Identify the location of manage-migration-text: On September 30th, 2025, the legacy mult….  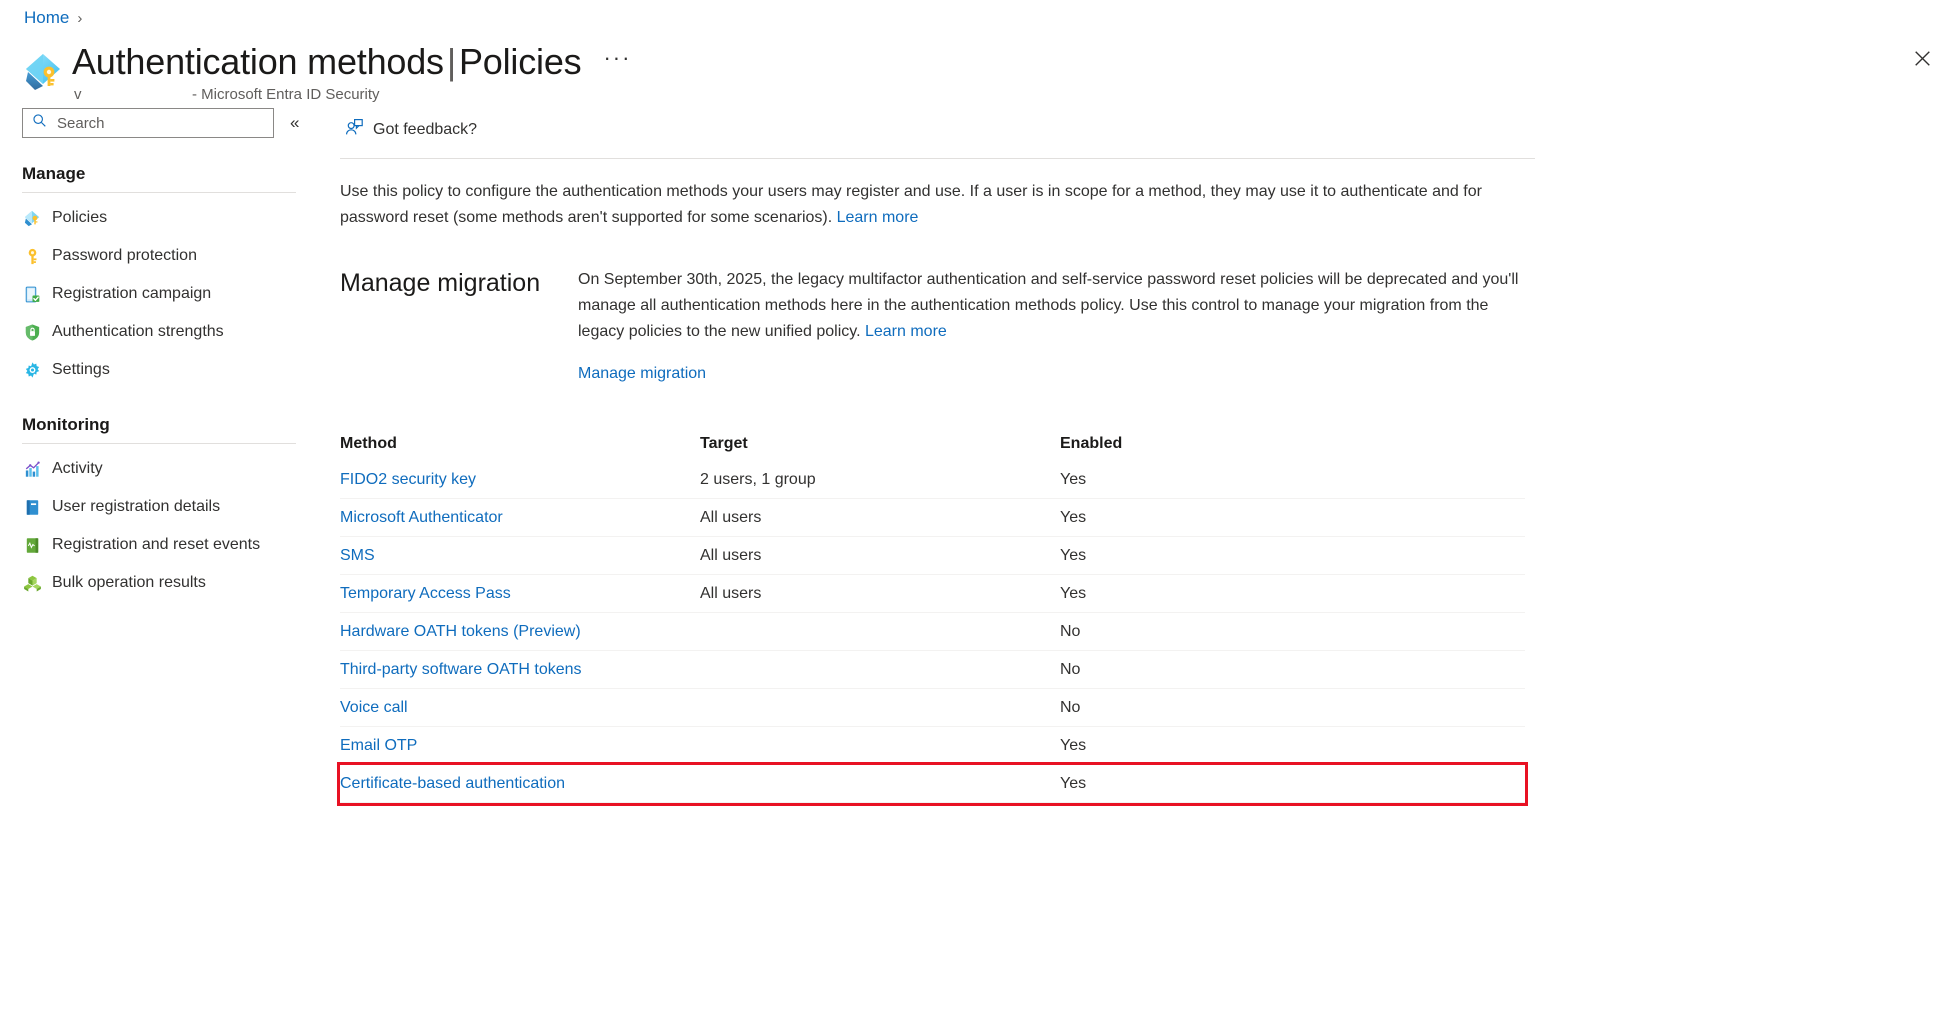
(1048, 305).